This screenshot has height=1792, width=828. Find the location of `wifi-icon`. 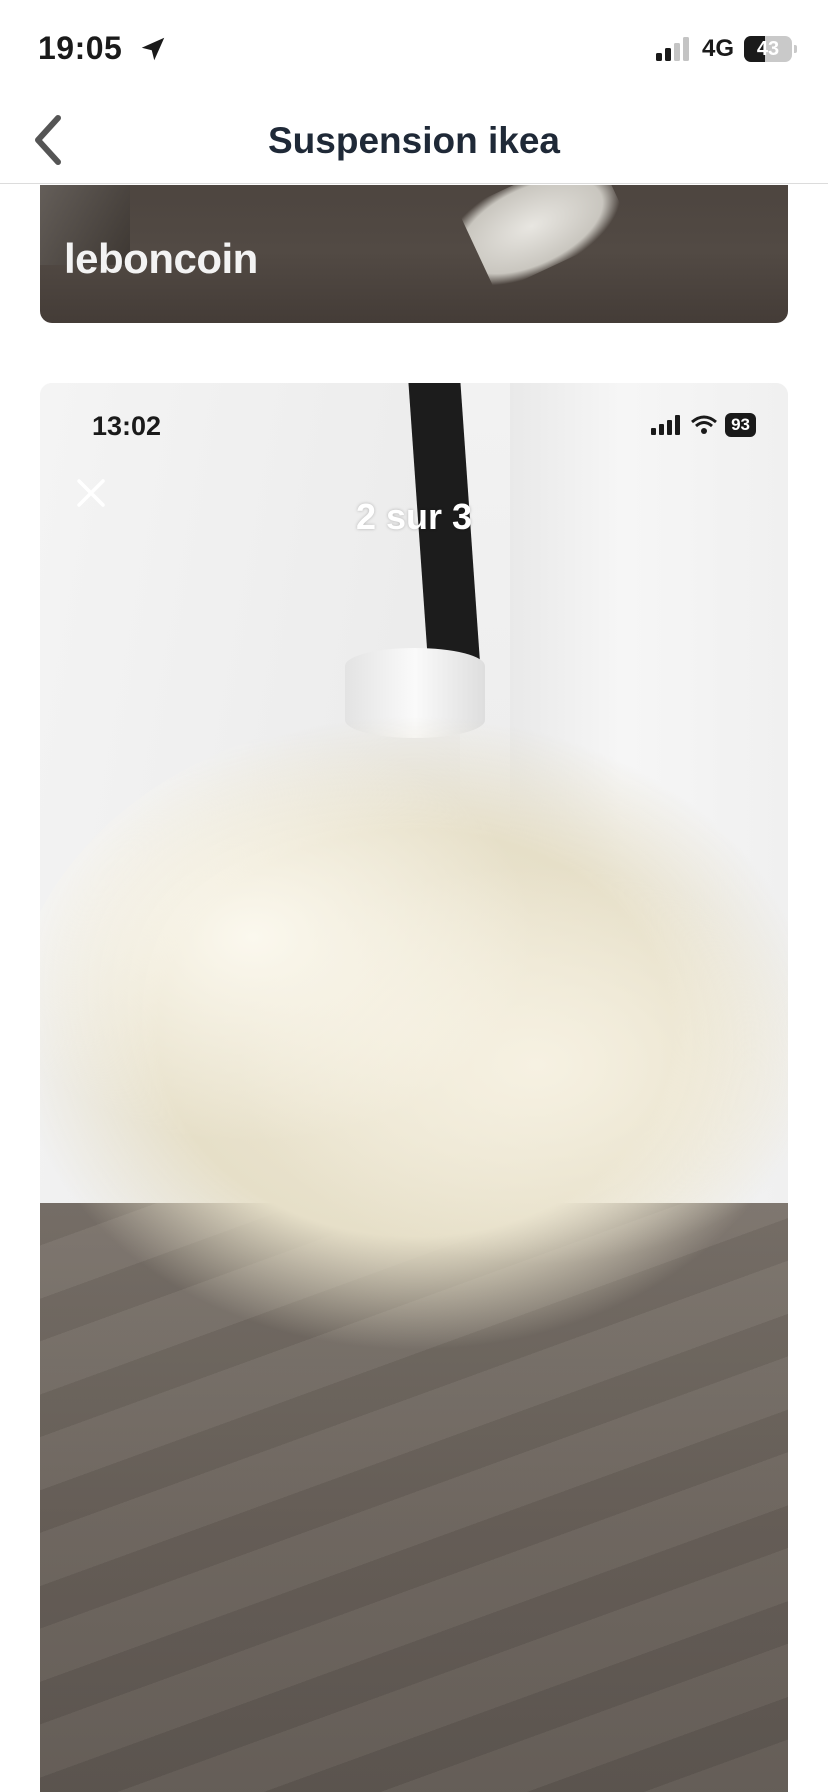

wifi-icon is located at coordinates (704, 424).